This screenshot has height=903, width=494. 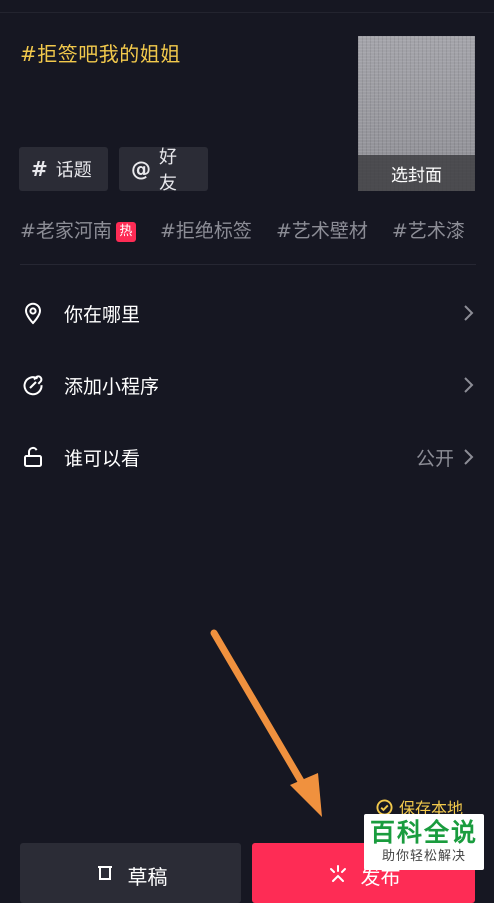 I want to click on at-icon: @, so click(x=141, y=169).